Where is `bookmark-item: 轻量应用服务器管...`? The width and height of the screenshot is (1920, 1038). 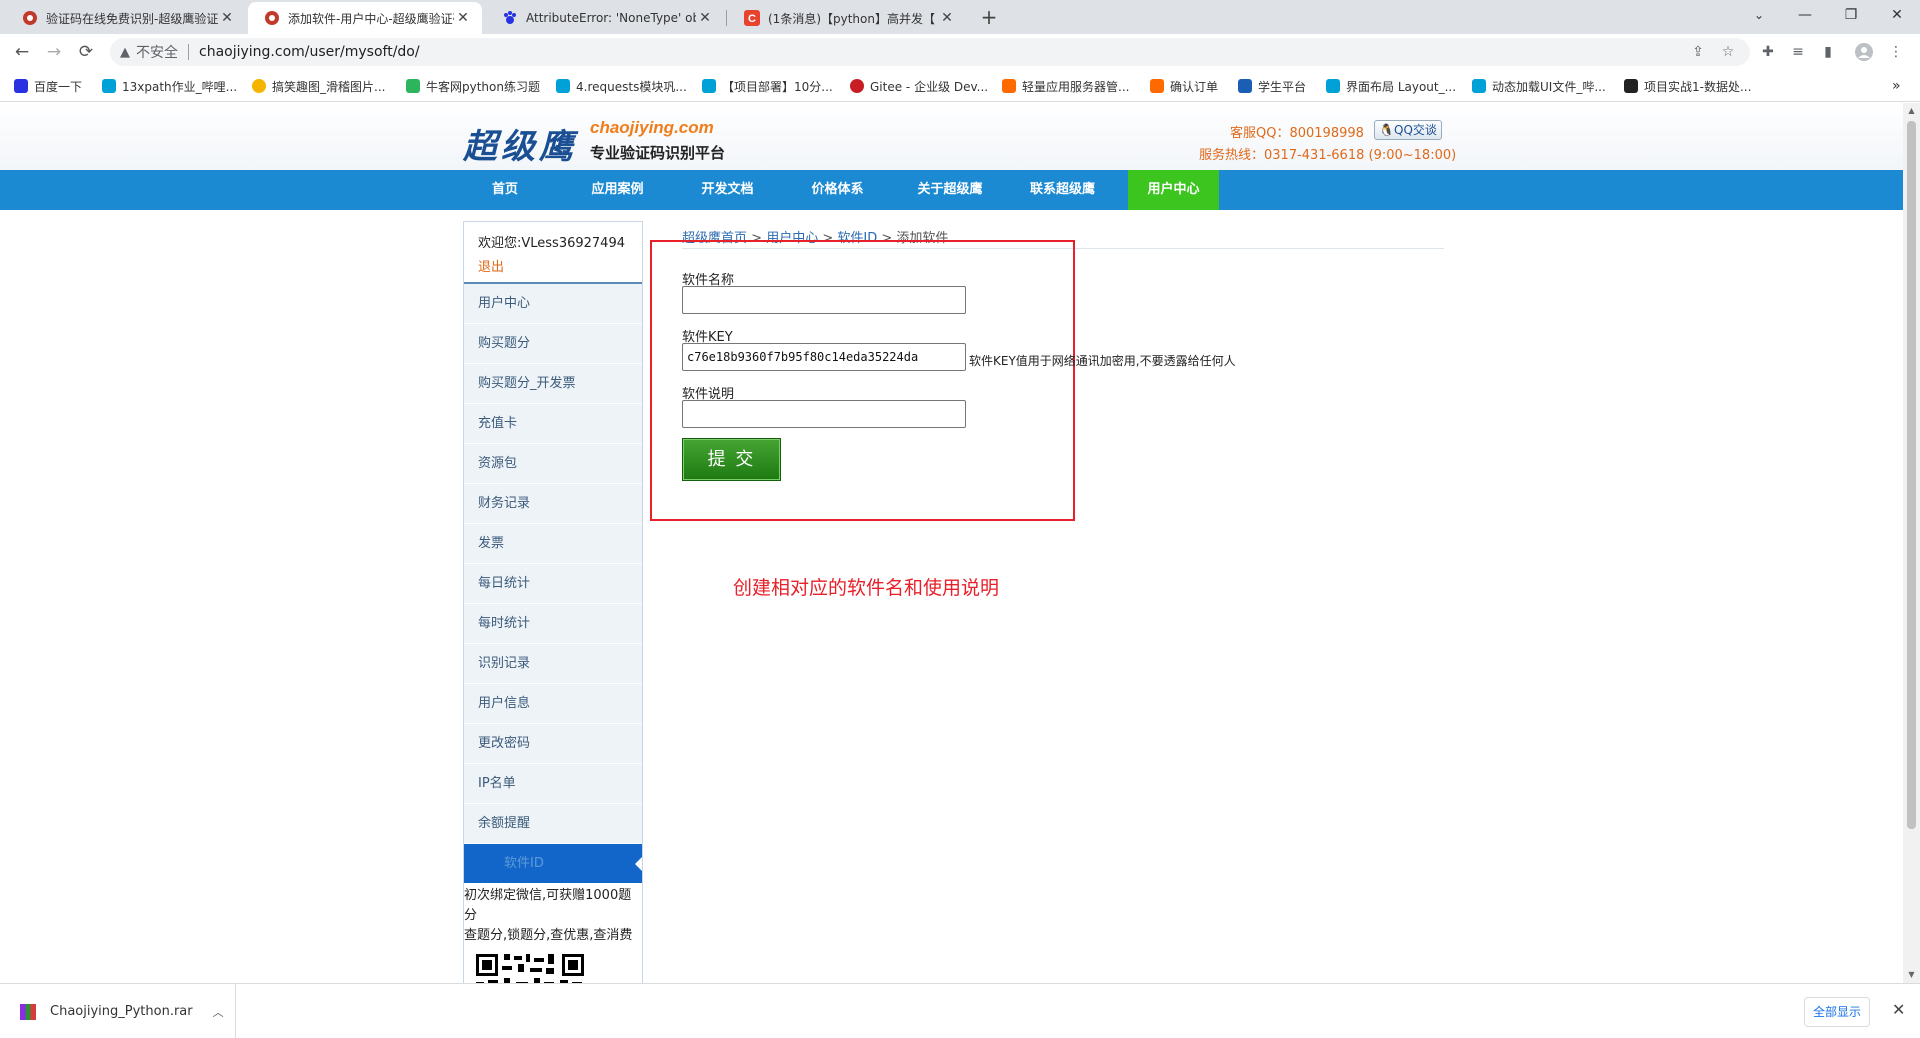
bookmark-item: 轻量应用服务器管... is located at coordinates (1065, 86).